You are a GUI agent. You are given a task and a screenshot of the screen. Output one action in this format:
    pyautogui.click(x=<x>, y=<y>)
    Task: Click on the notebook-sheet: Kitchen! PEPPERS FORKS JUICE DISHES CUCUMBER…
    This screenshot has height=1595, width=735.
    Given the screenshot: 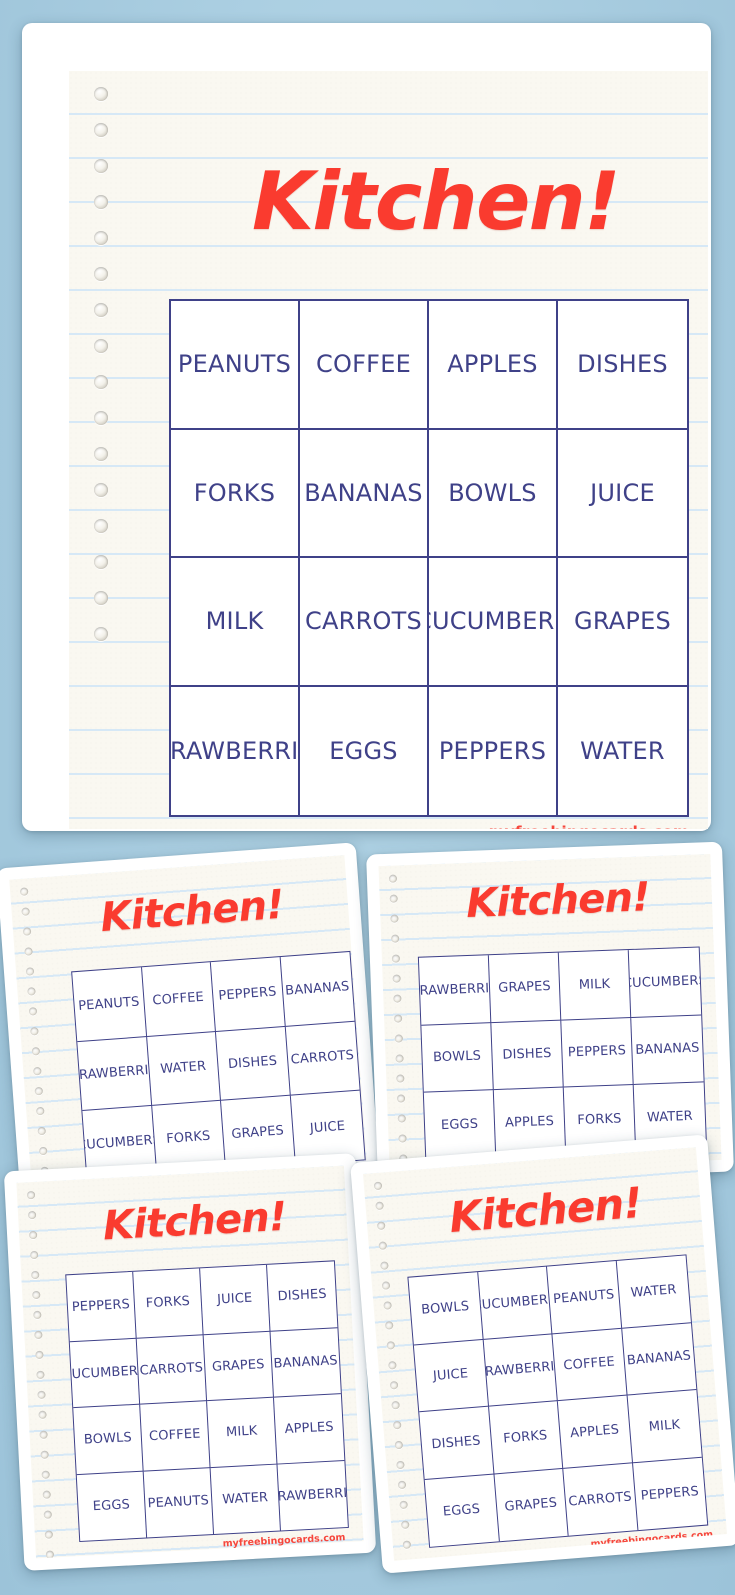 What is the action you would take?
    pyautogui.click(x=190, y=1362)
    